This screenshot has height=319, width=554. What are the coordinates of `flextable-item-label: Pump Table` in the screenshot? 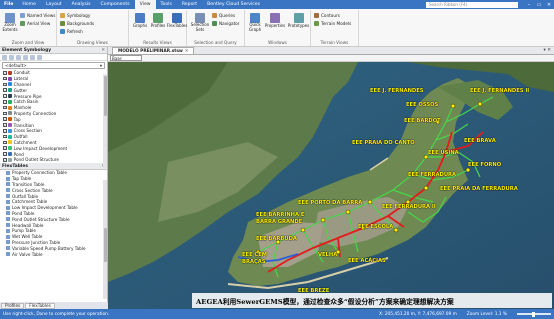 It's located at (24, 231).